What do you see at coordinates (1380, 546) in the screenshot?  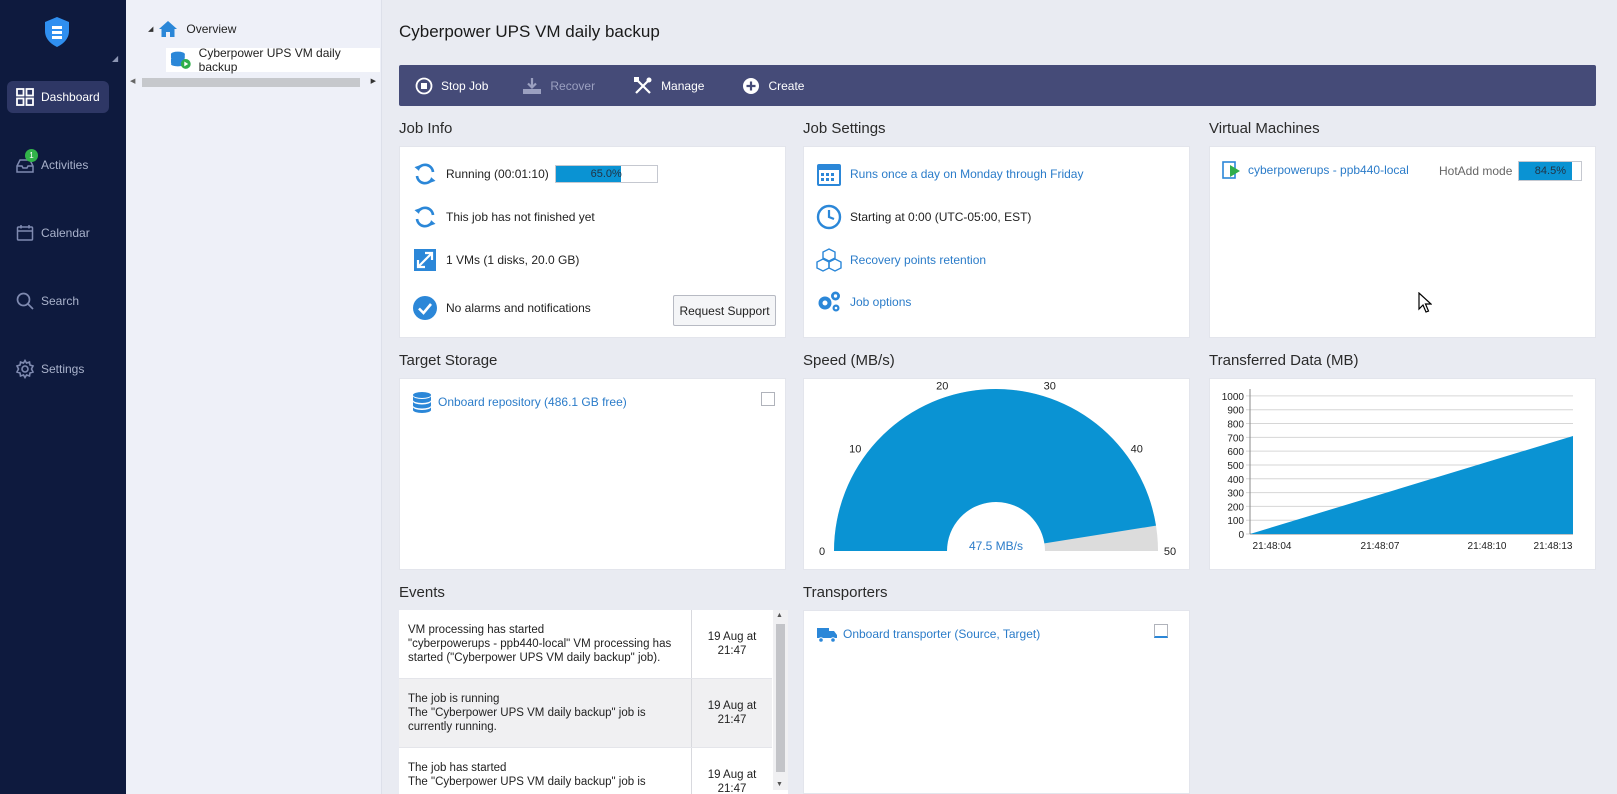 I see `x-tick-label: 21:48:07` at bounding box center [1380, 546].